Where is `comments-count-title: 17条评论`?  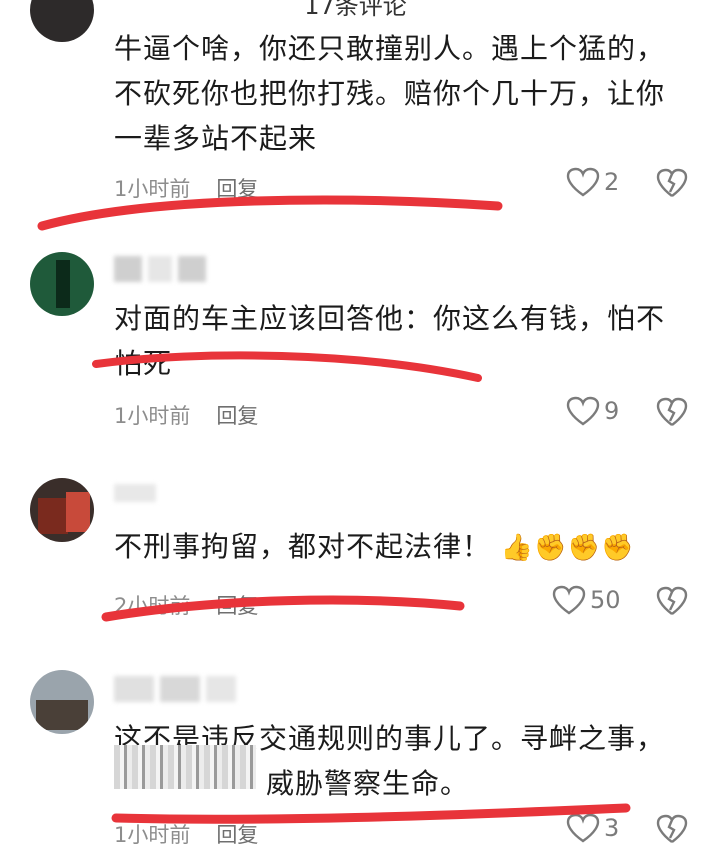 comments-count-title: 17条评论 is located at coordinates (355, 10).